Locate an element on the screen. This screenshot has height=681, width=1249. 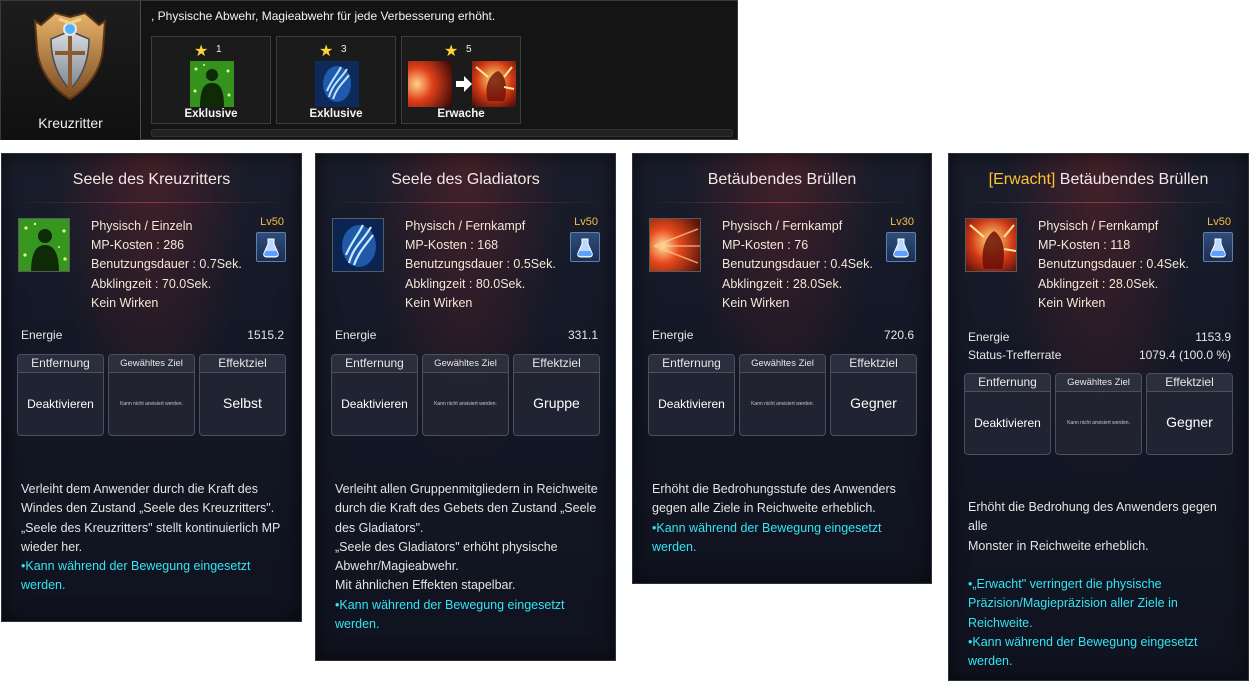
energy-label: Energie is located at coordinates (356, 335).